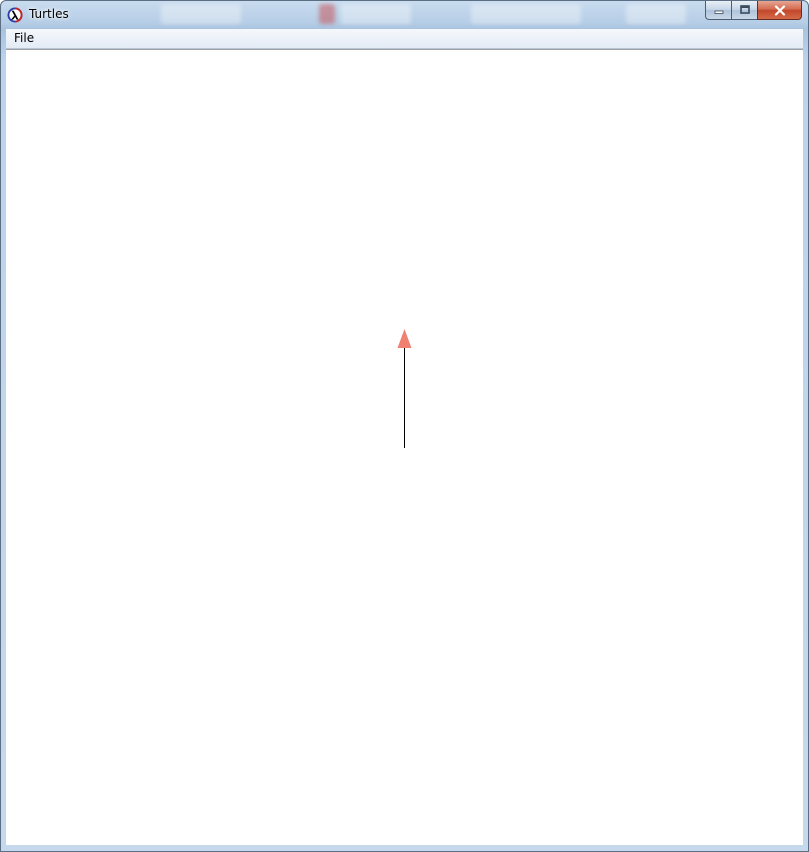 This screenshot has width=809, height=852. What do you see at coordinates (24, 38) in the screenshot?
I see `menu-file: File` at bounding box center [24, 38].